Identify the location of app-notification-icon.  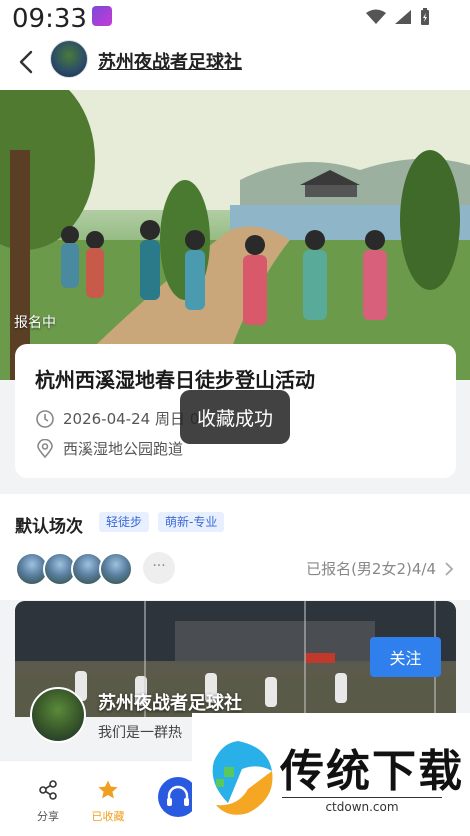
(102, 16).